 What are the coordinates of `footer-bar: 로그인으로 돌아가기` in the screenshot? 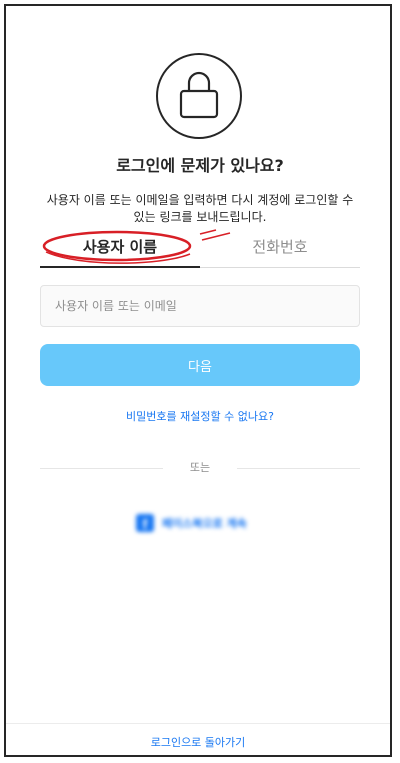 It's located at (198, 739).